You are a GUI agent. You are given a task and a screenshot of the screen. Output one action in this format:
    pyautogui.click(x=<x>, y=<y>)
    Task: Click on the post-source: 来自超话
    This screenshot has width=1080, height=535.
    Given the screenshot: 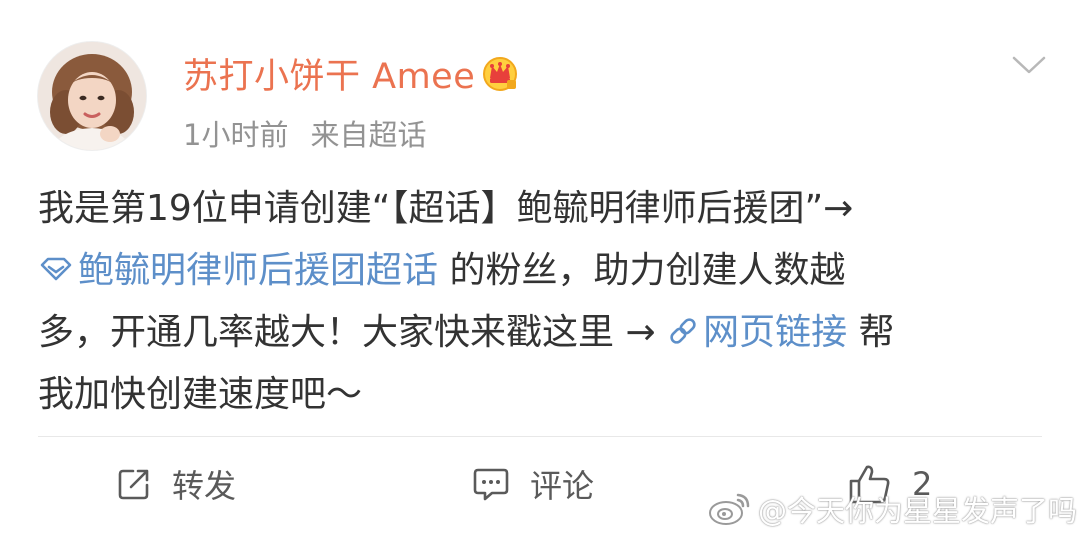 What is the action you would take?
    pyautogui.click(x=368, y=135)
    